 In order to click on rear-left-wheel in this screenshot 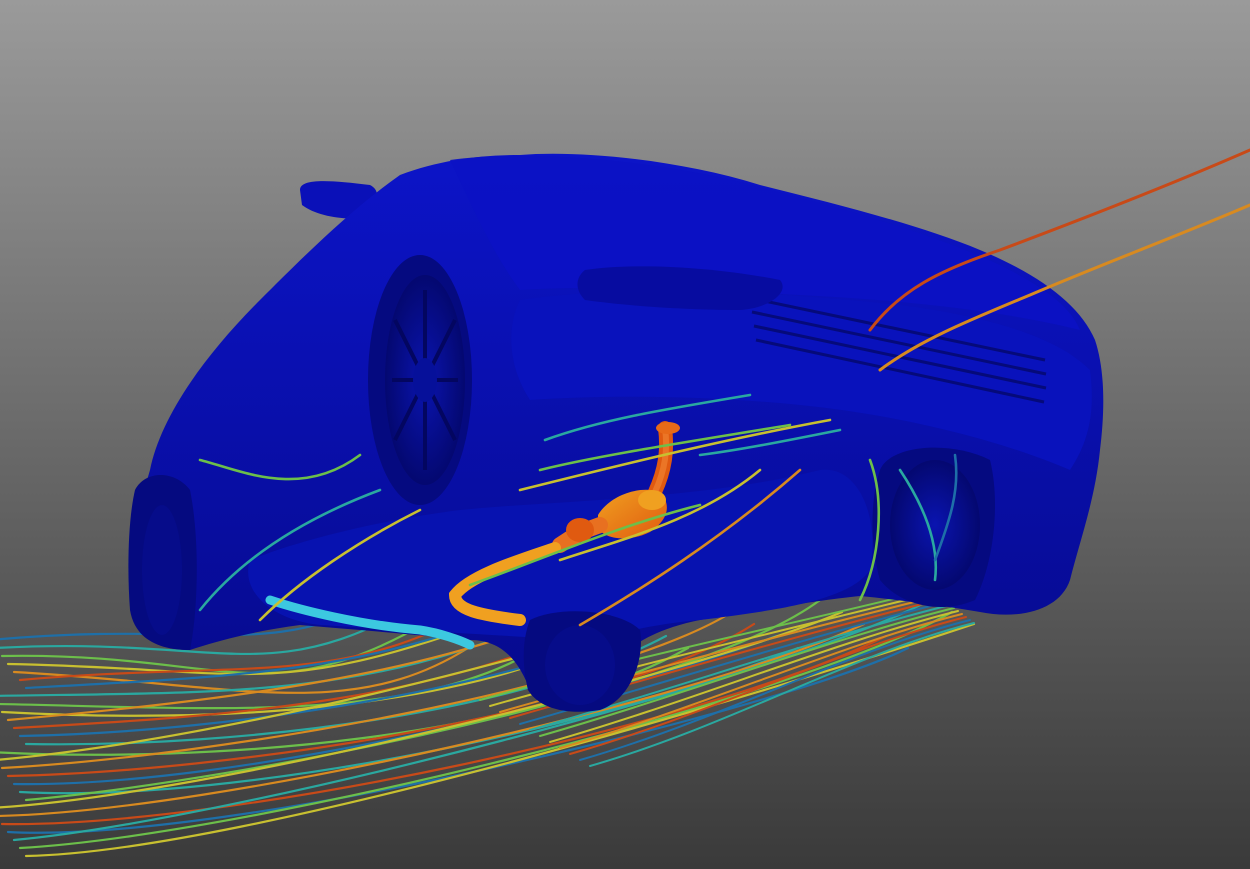, I will do `click(162, 562)`.